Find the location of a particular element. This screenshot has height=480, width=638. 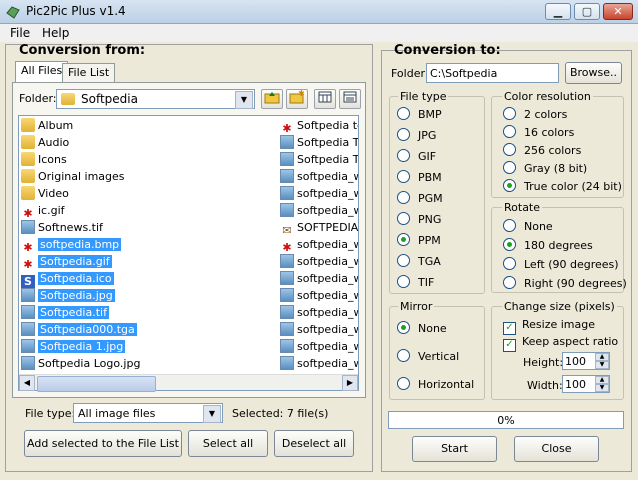

height-spin-buttons: ▲ ▼ is located at coordinates (602, 361).